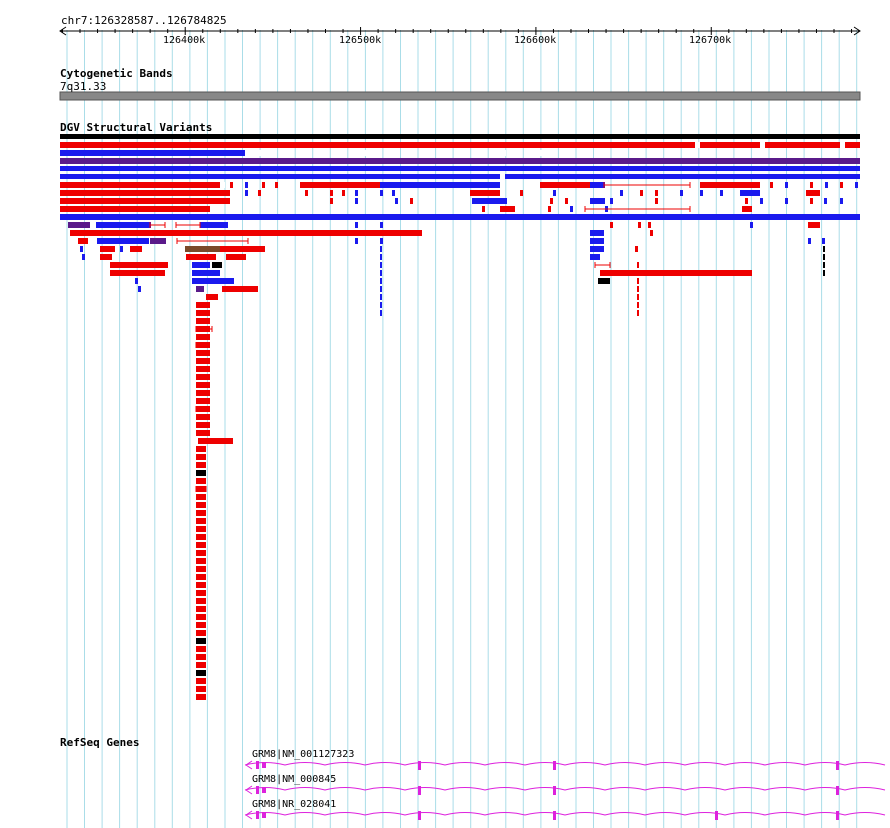 The width and height of the screenshot is (890, 828). What do you see at coordinates (136, 128) in the screenshot?
I see `track-title-dgv: DGV Structural Variants` at bounding box center [136, 128].